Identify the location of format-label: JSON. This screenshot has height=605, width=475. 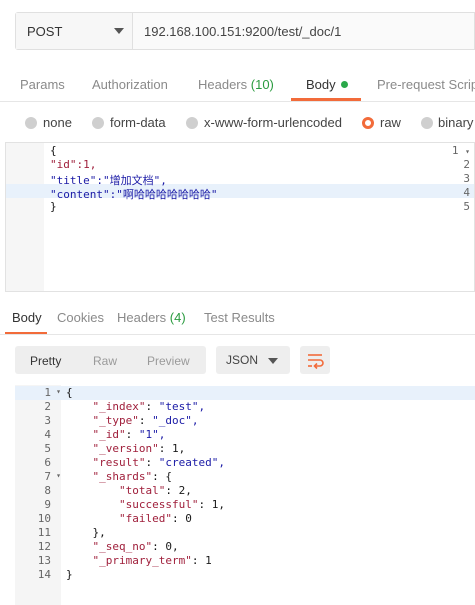
(242, 360).